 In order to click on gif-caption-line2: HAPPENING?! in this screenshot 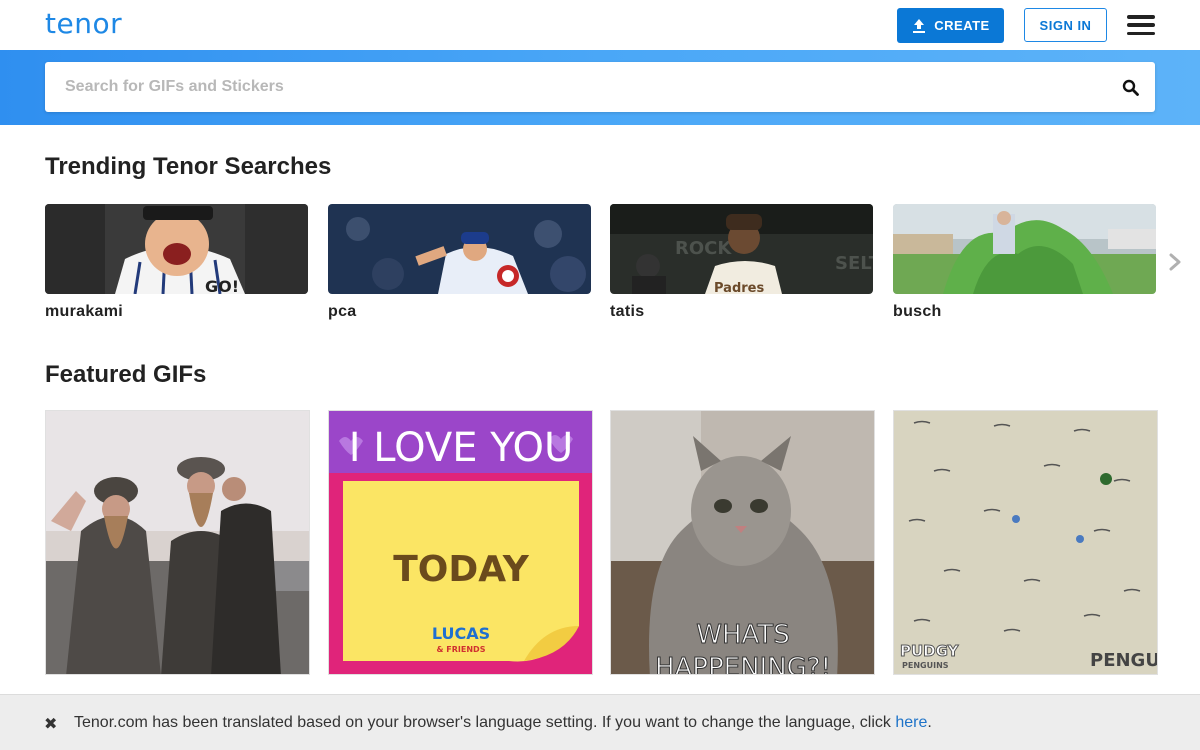, I will do `click(743, 664)`.